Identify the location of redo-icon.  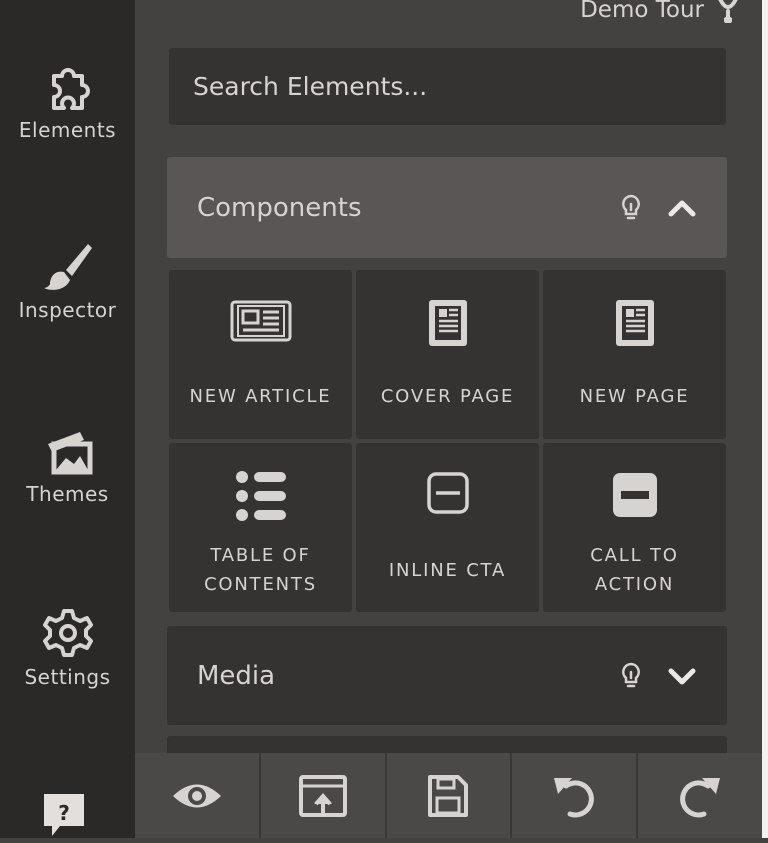
(700, 797).